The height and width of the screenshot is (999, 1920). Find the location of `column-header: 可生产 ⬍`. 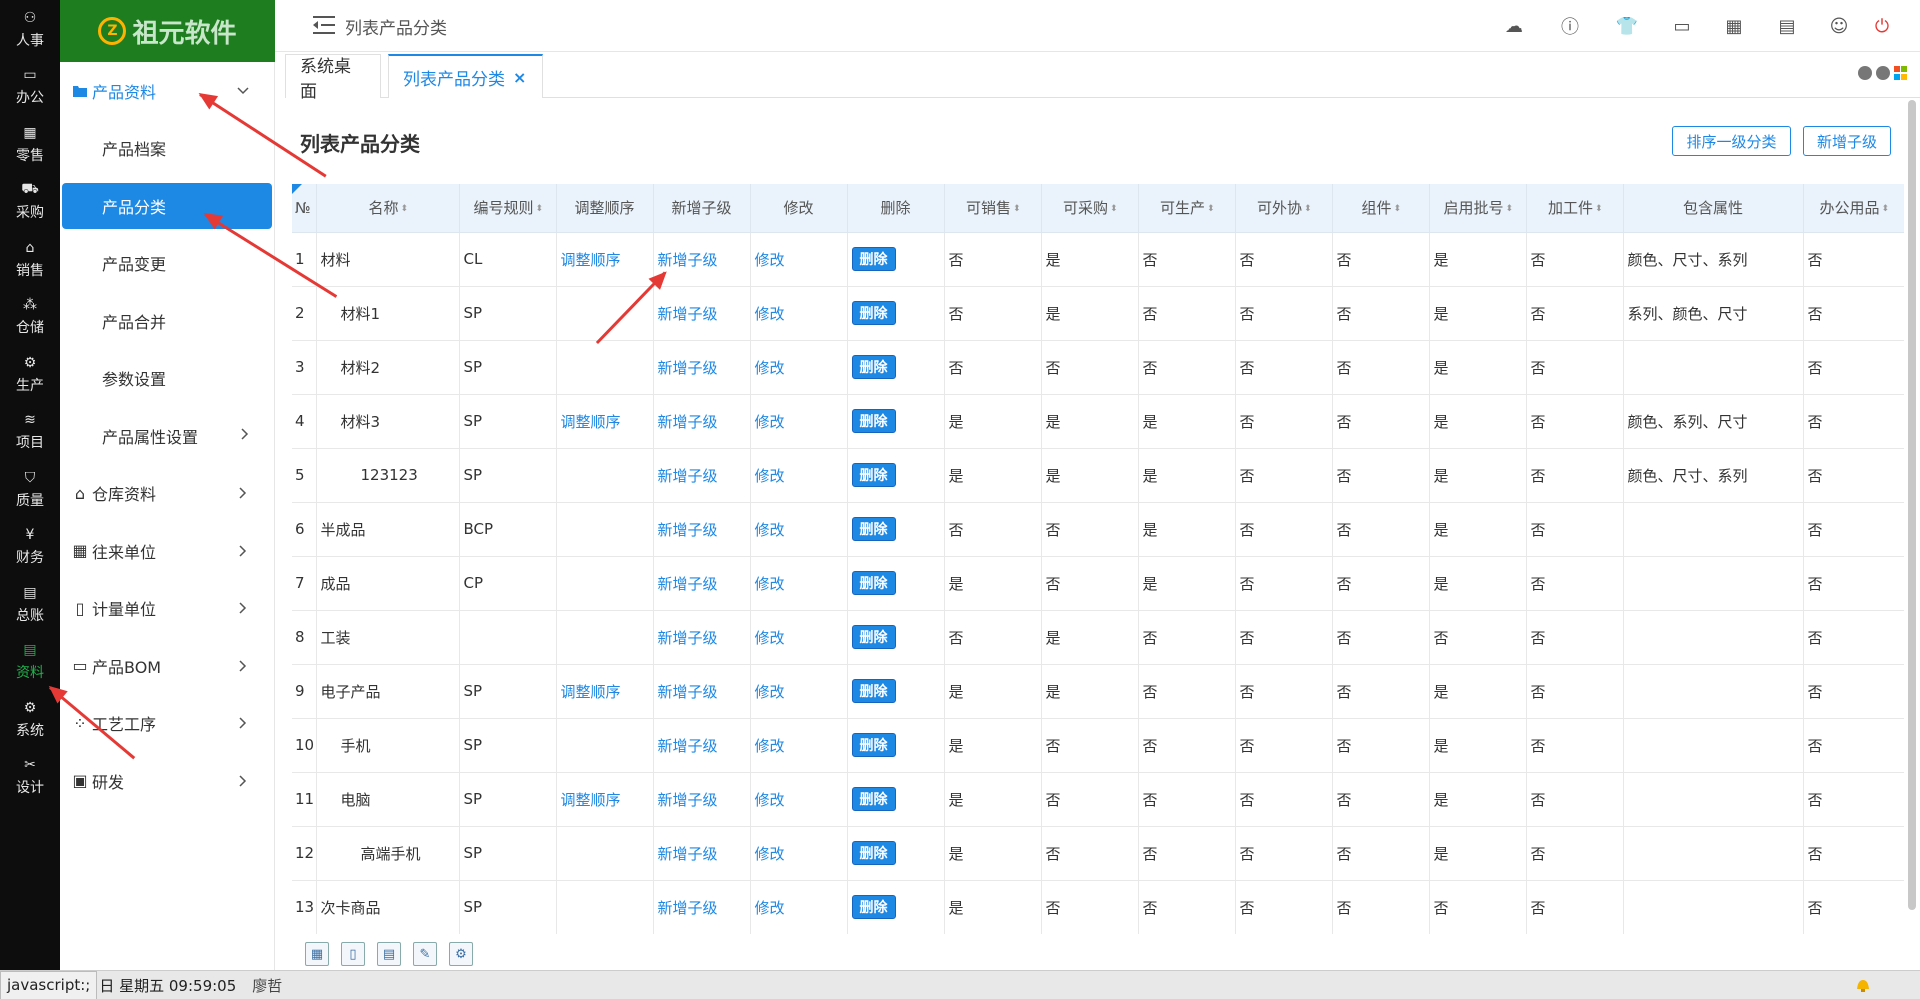

column-header: 可生产 ⬍ is located at coordinates (1187, 208).